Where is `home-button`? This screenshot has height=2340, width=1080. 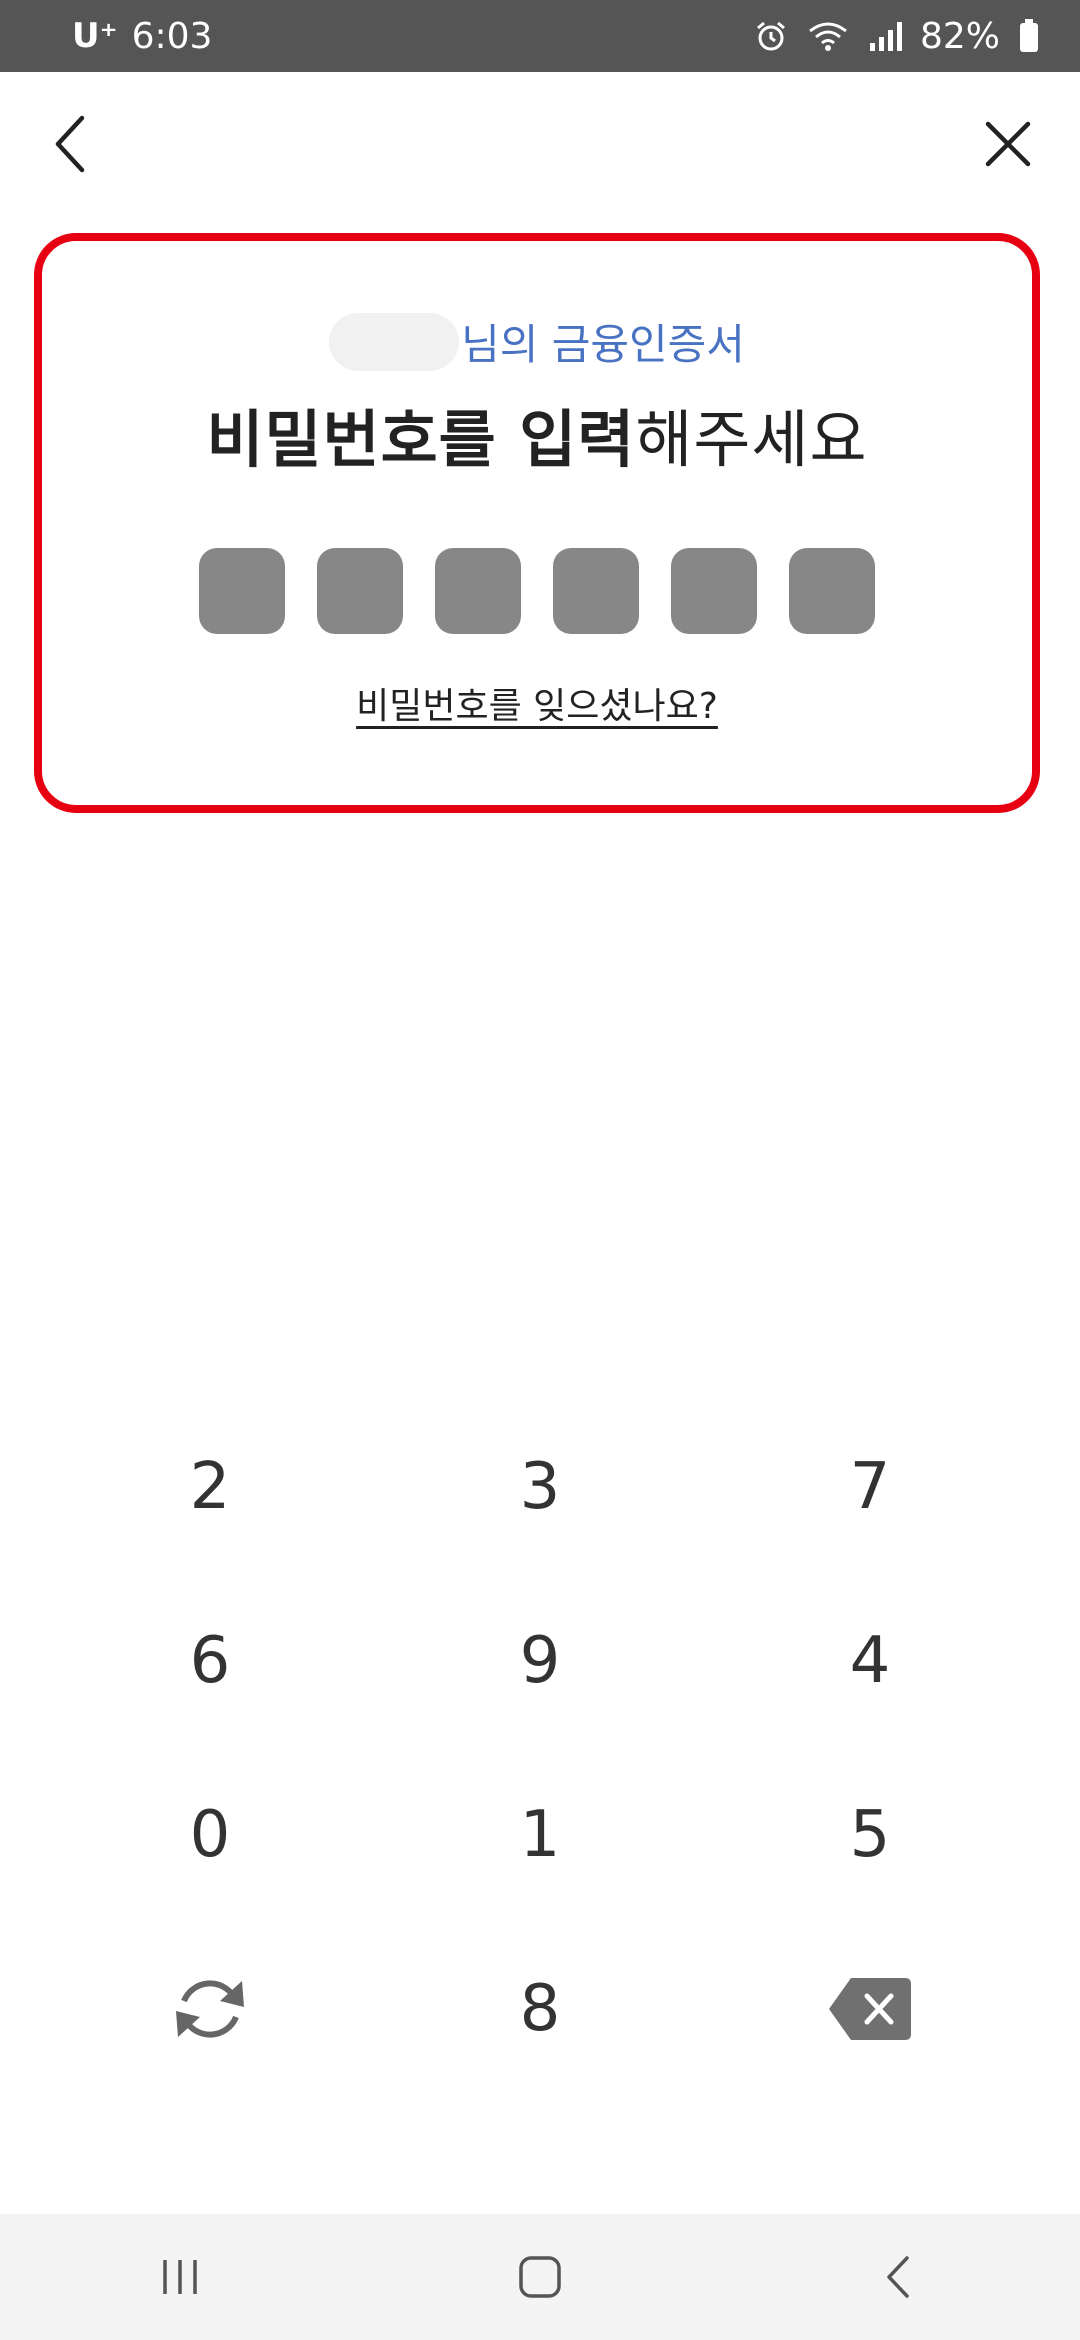 home-button is located at coordinates (540, 2277).